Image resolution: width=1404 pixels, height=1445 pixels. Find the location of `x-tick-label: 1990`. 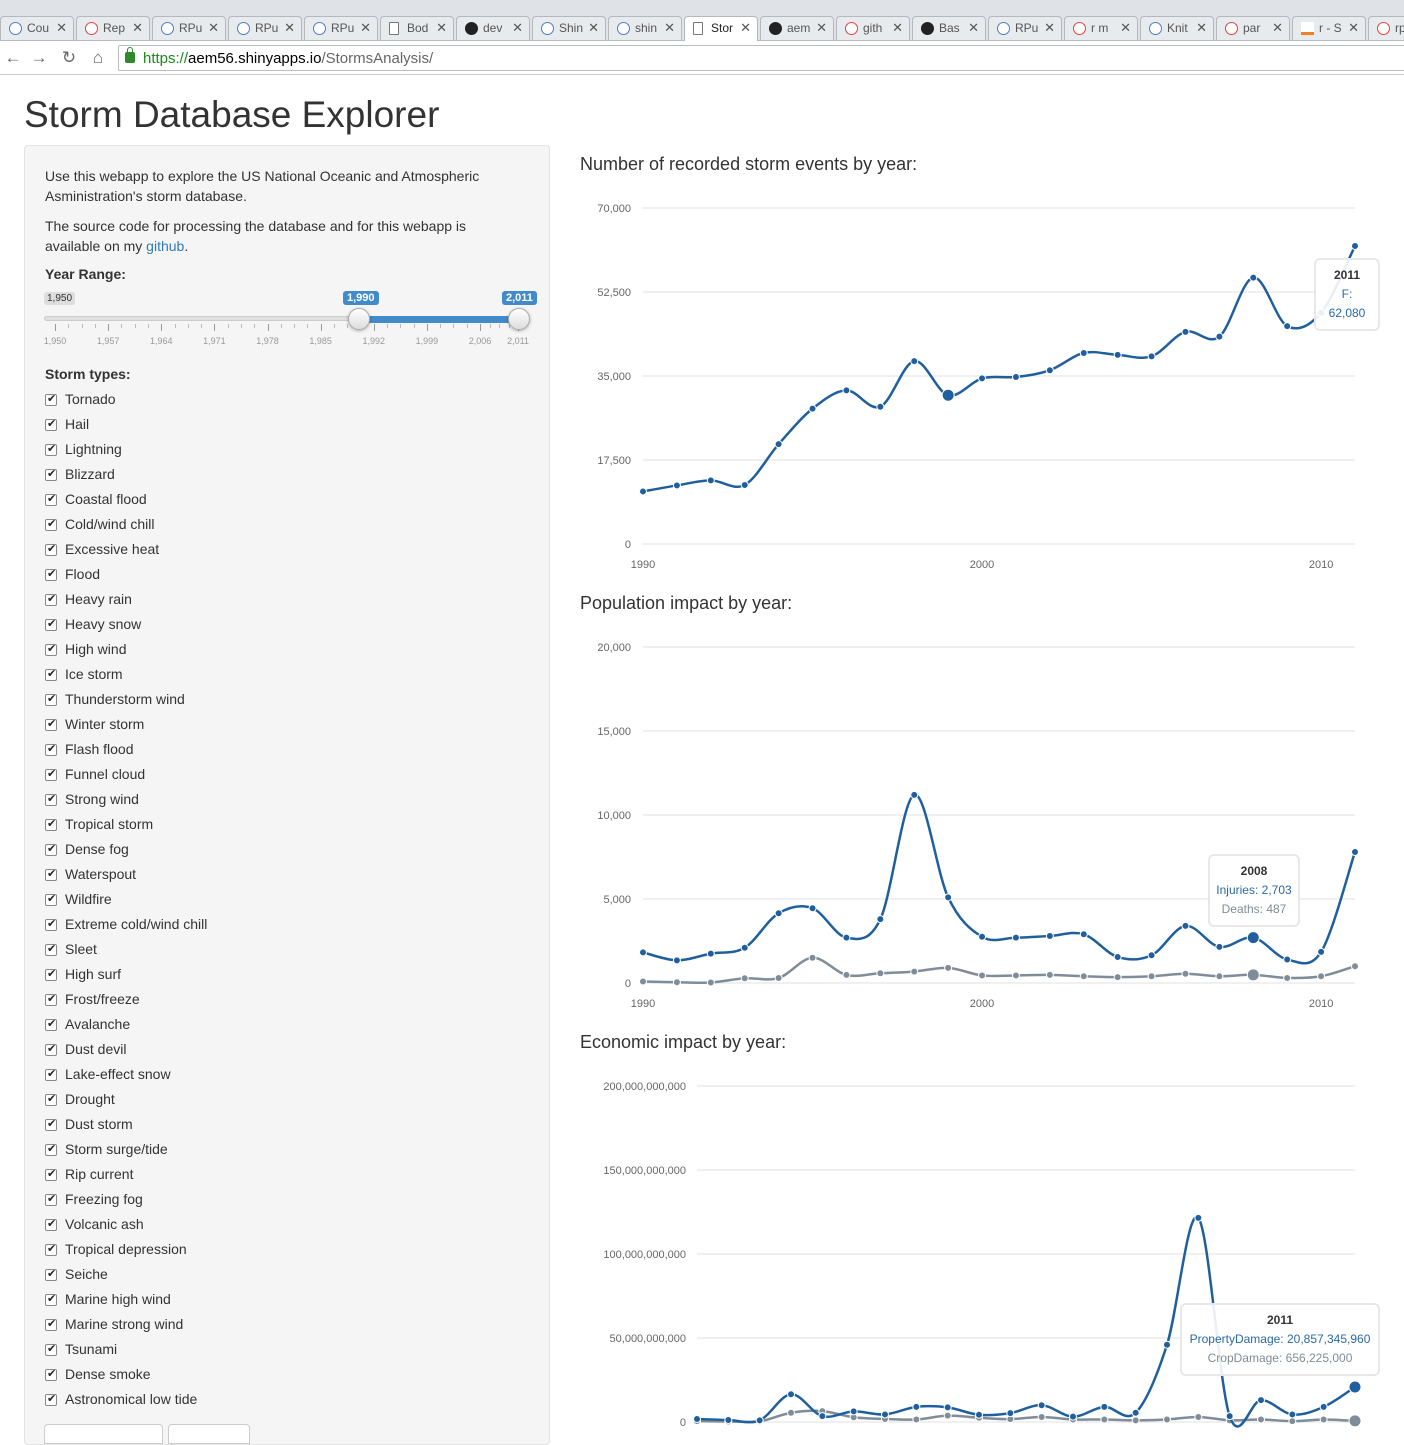

x-tick-label: 1990 is located at coordinates (643, 565).